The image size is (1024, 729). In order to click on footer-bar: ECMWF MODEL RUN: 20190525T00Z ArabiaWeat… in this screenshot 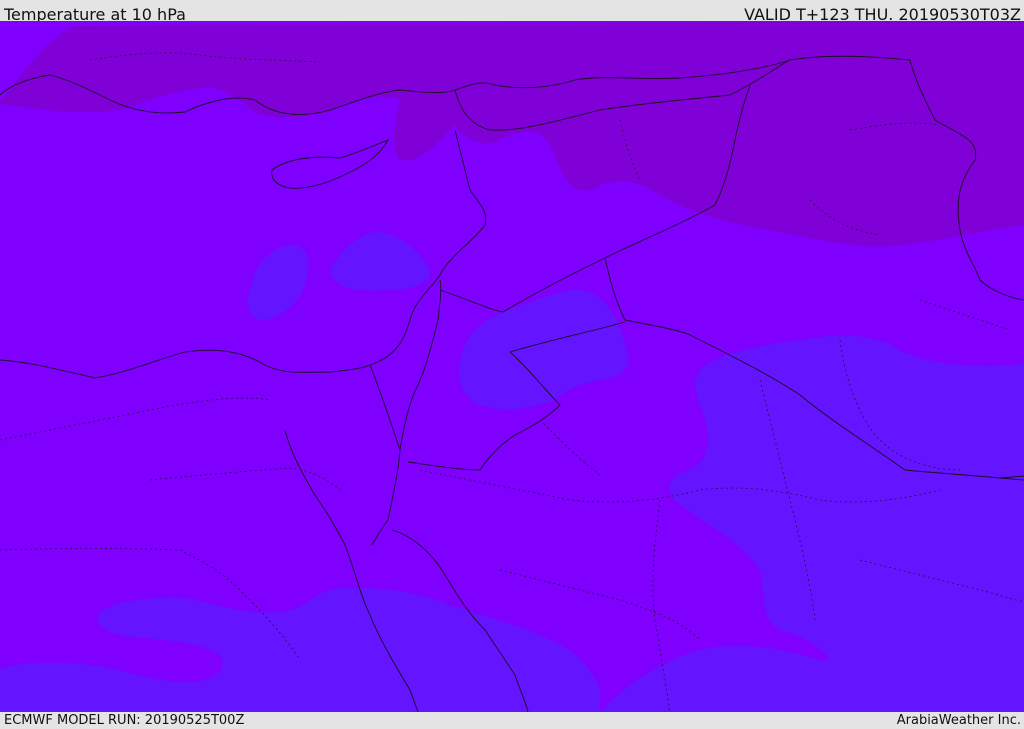, I will do `click(512, 720)`.